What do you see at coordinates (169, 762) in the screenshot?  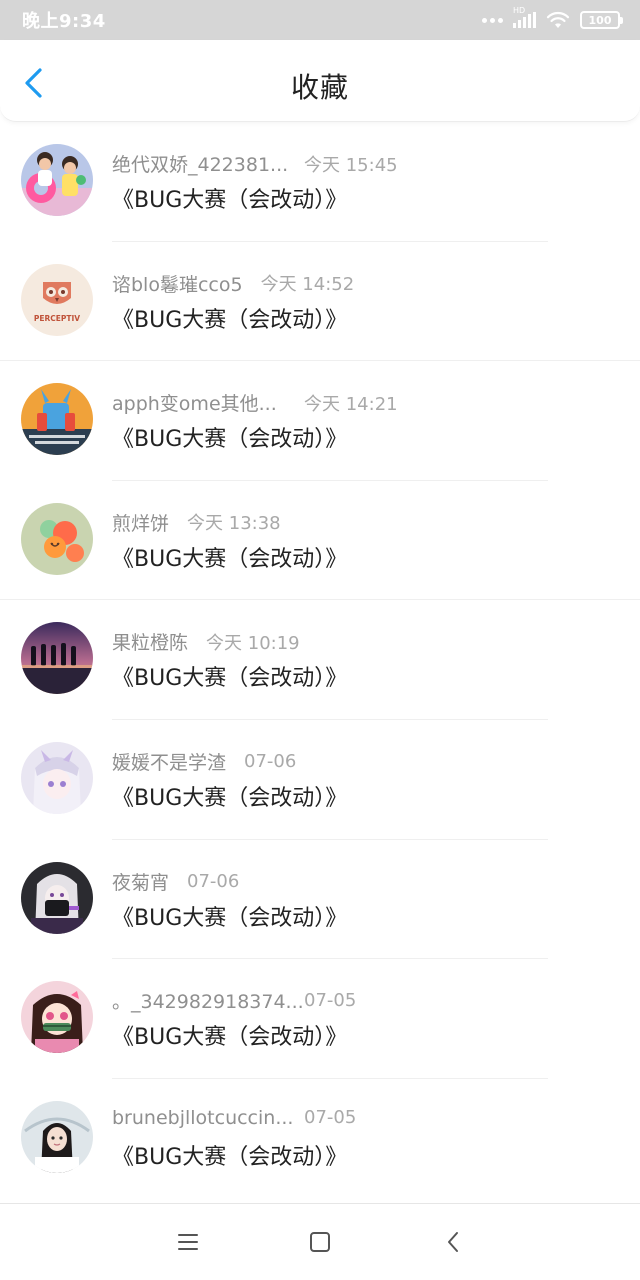 I see `author-name: 媛媛不是学渣` at bounding box center [169, 762].